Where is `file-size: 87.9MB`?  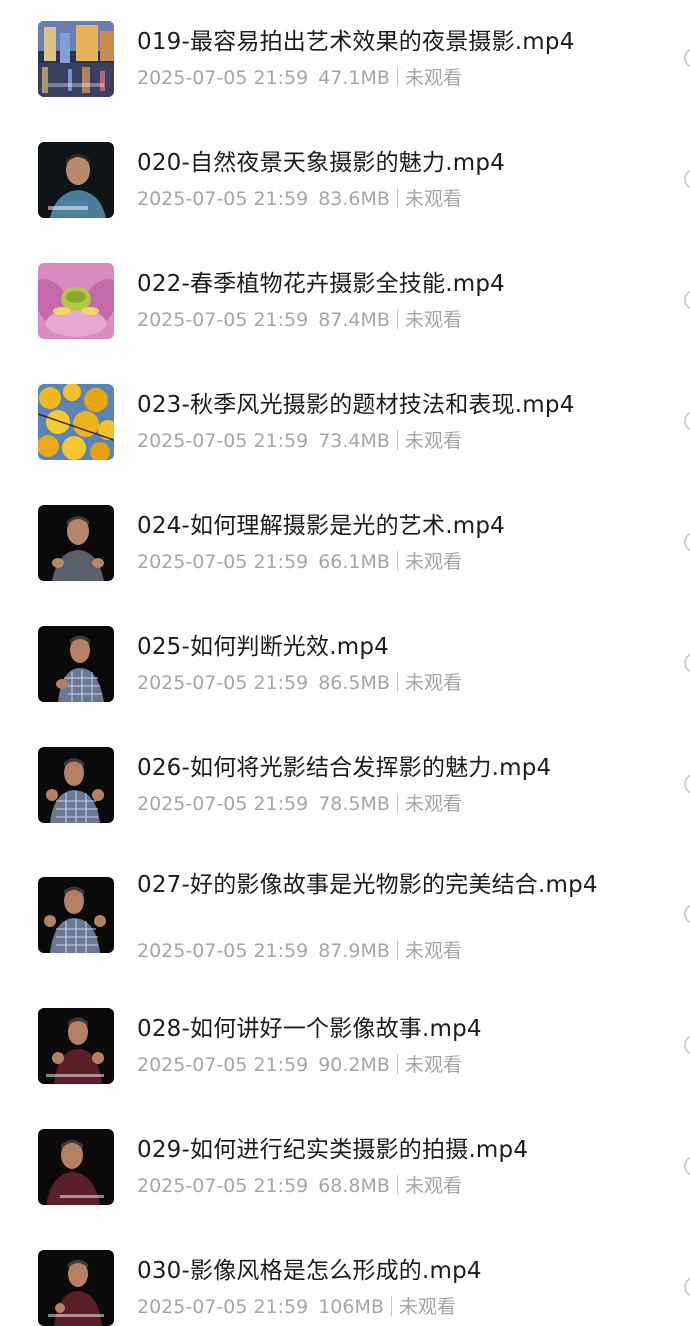
file-size: 87.9MB is located at coordinates (354, 951).